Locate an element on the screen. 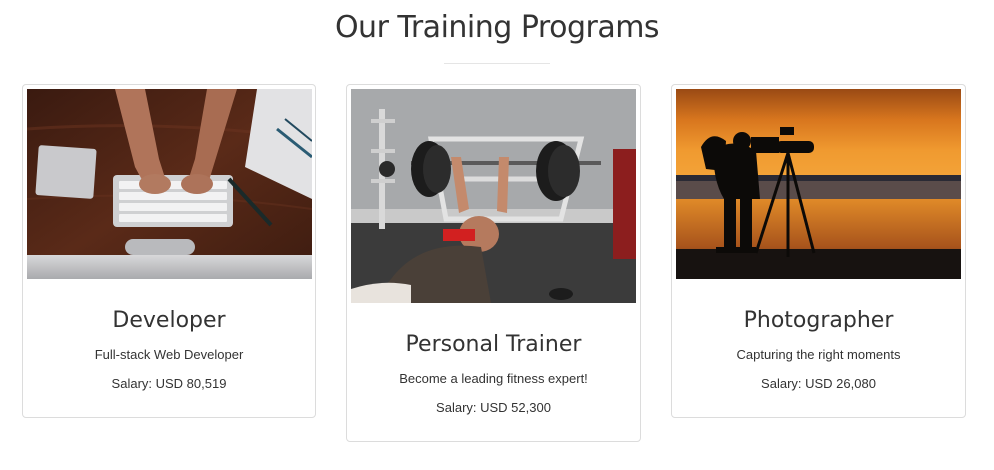  card-subtitle: Become a leading fitness expert! is located at coordinates (493, 378).